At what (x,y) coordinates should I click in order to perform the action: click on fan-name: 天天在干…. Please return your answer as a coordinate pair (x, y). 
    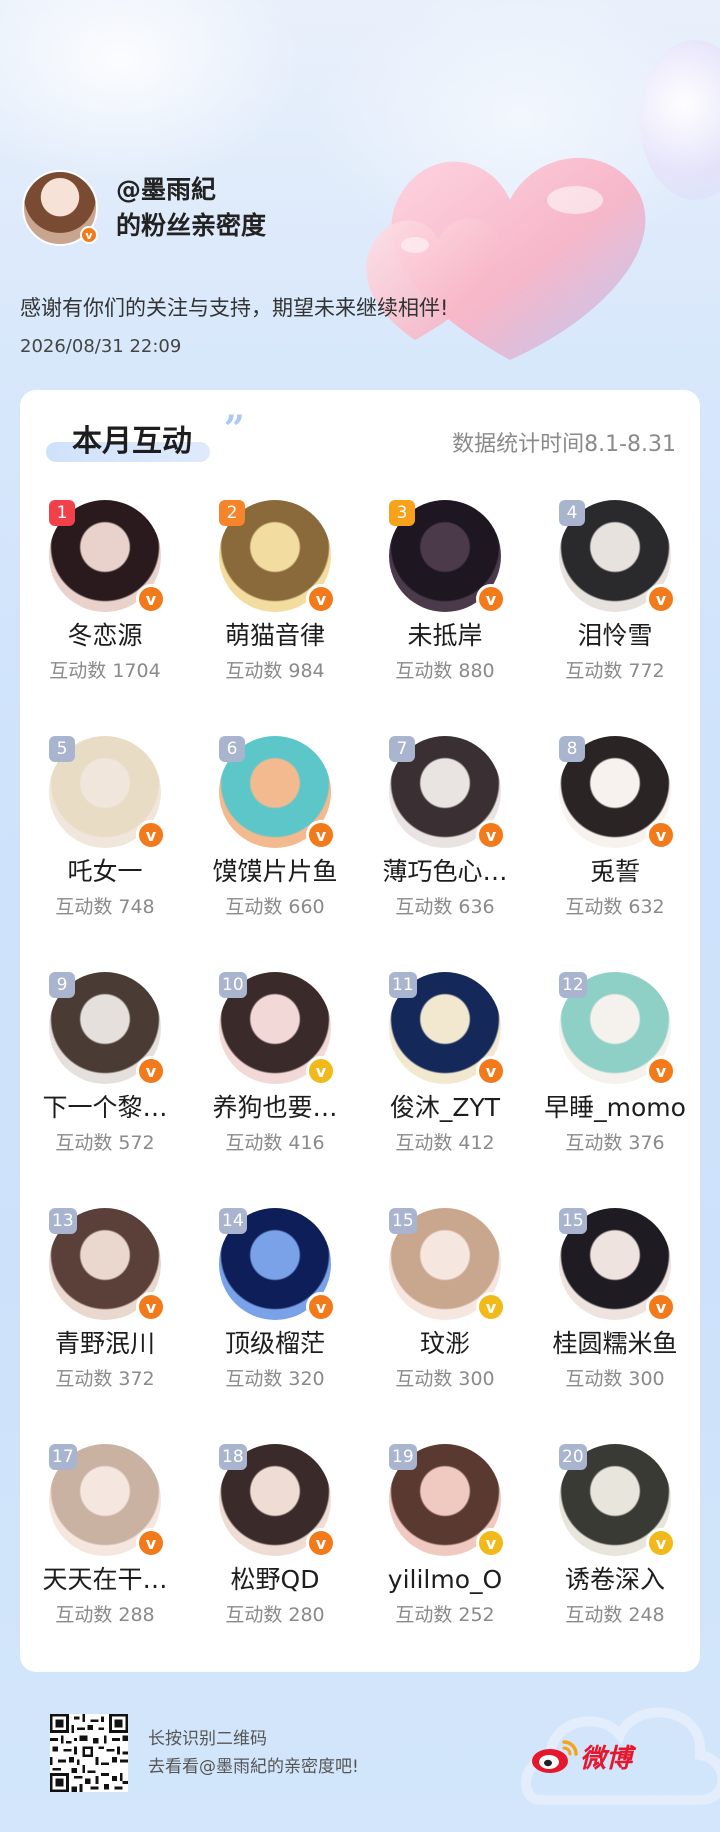
    Looking at the image, I should click on (105, 1580).